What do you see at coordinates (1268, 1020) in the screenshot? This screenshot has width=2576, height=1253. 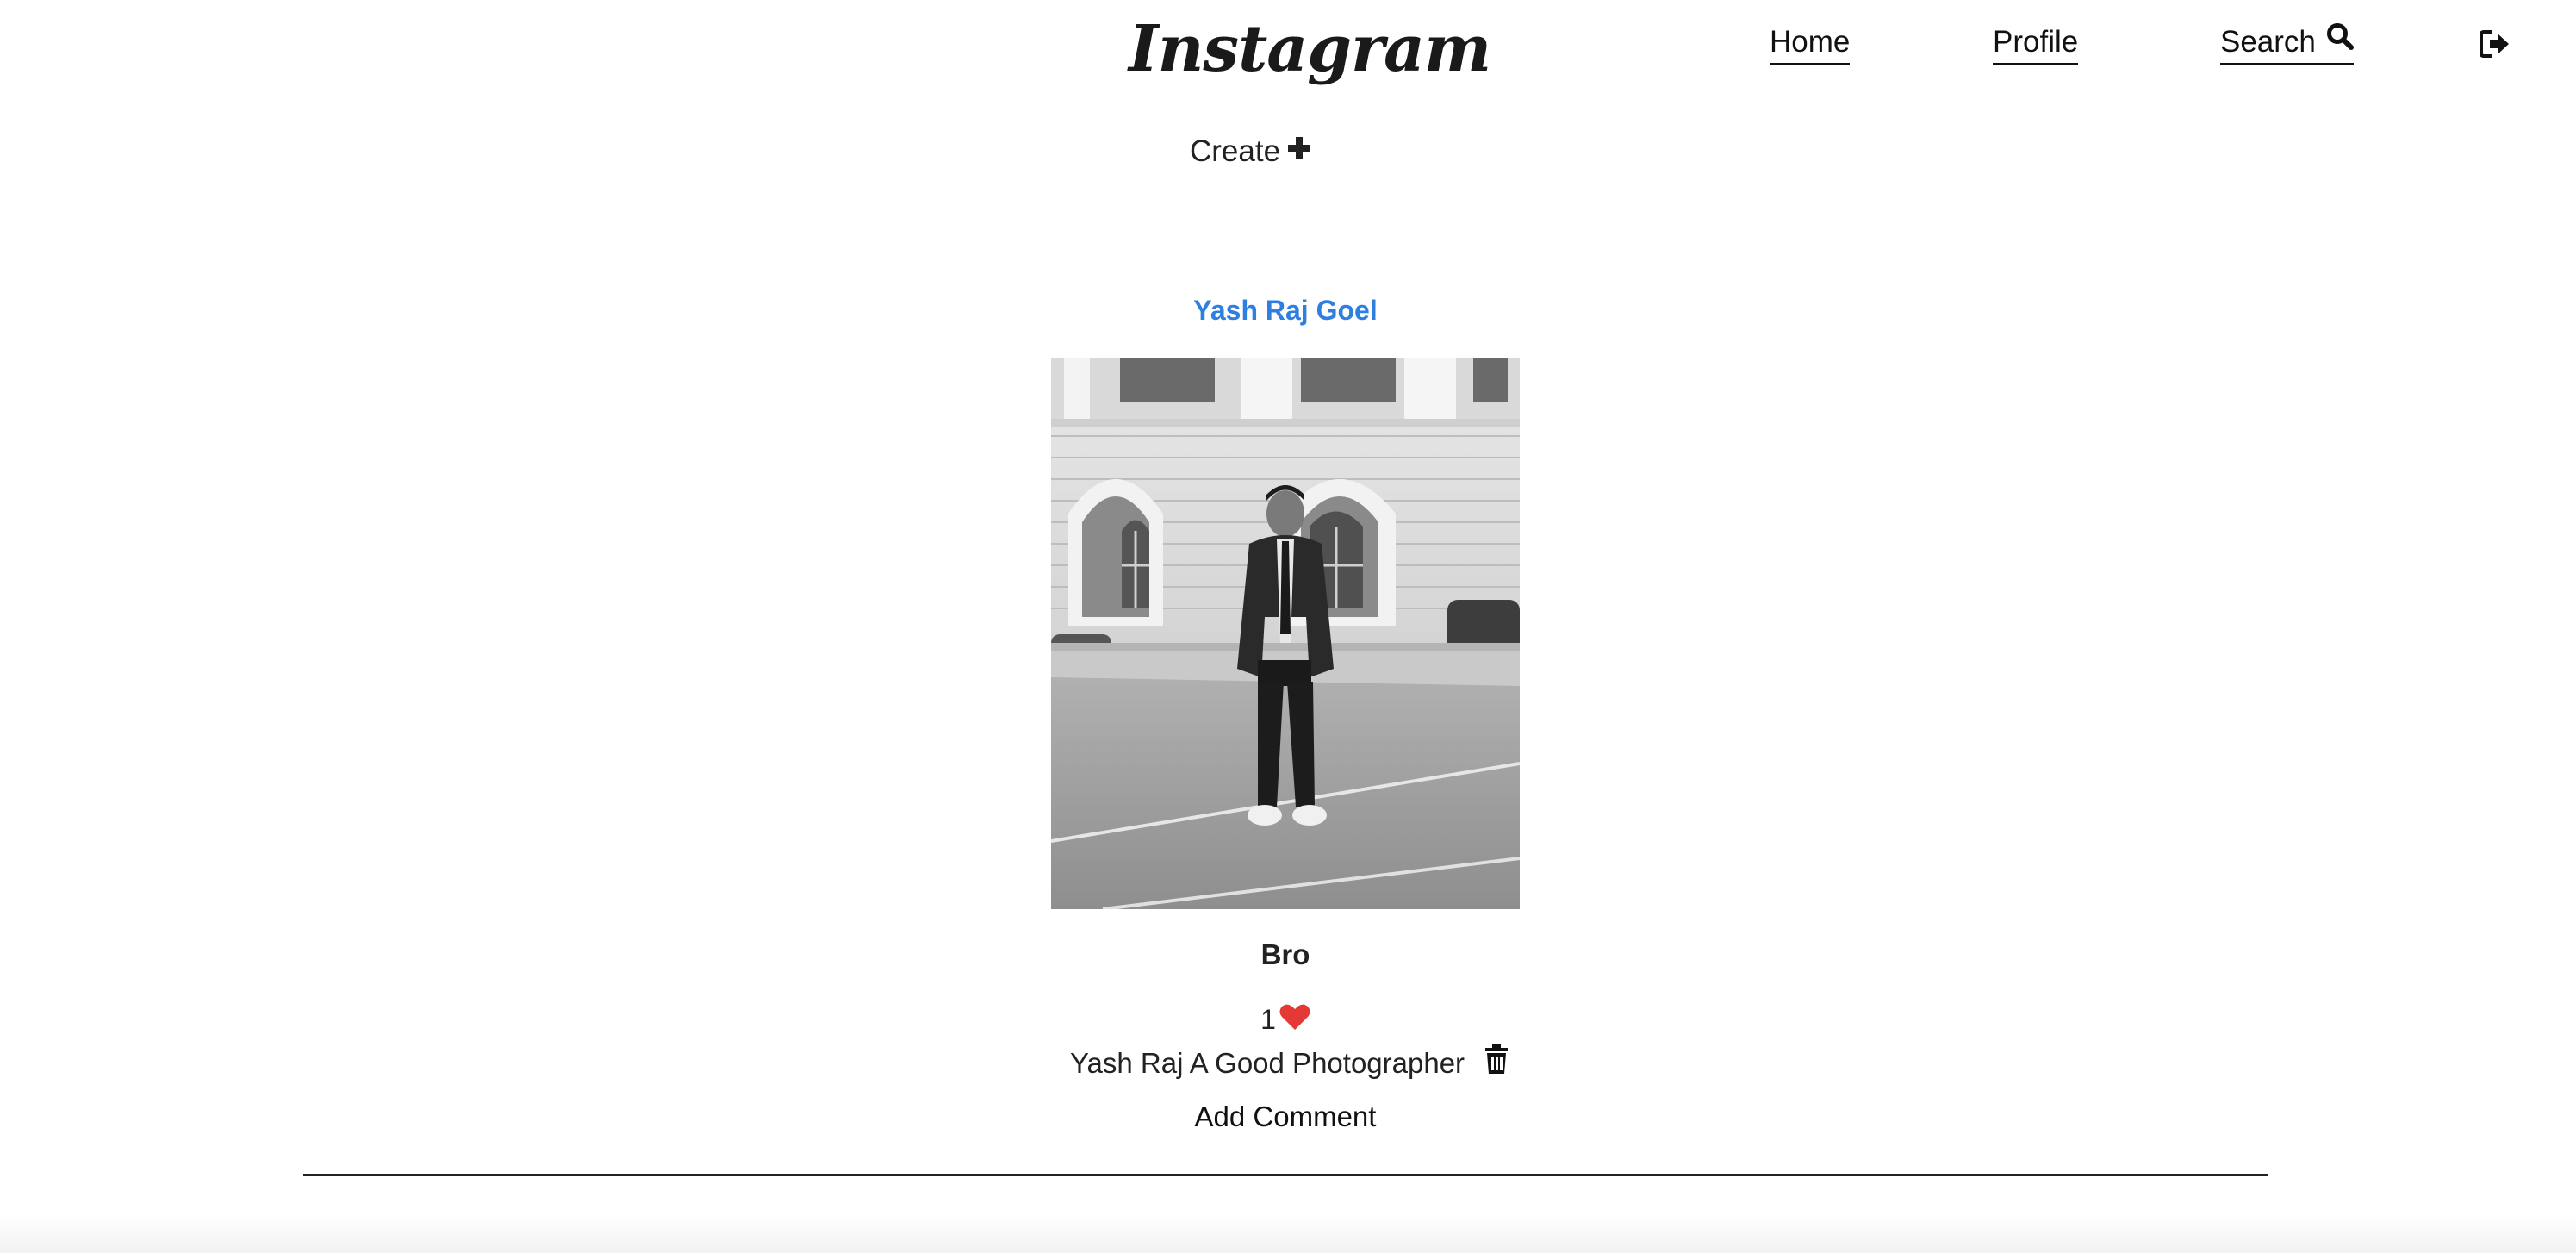 I see `likes-count: 1` at bounding box center [1268, 1020].